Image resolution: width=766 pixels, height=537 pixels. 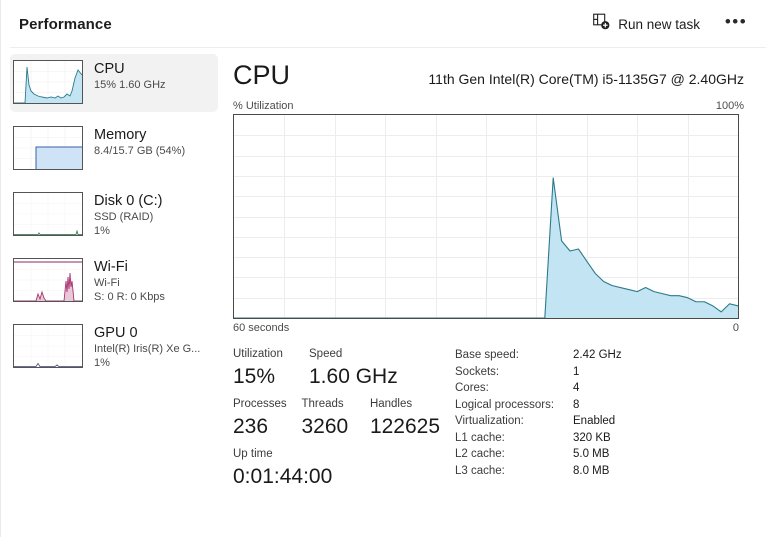 I want to click on spec-row: L1 cache: 320 KB, so click(x=599, y=438).